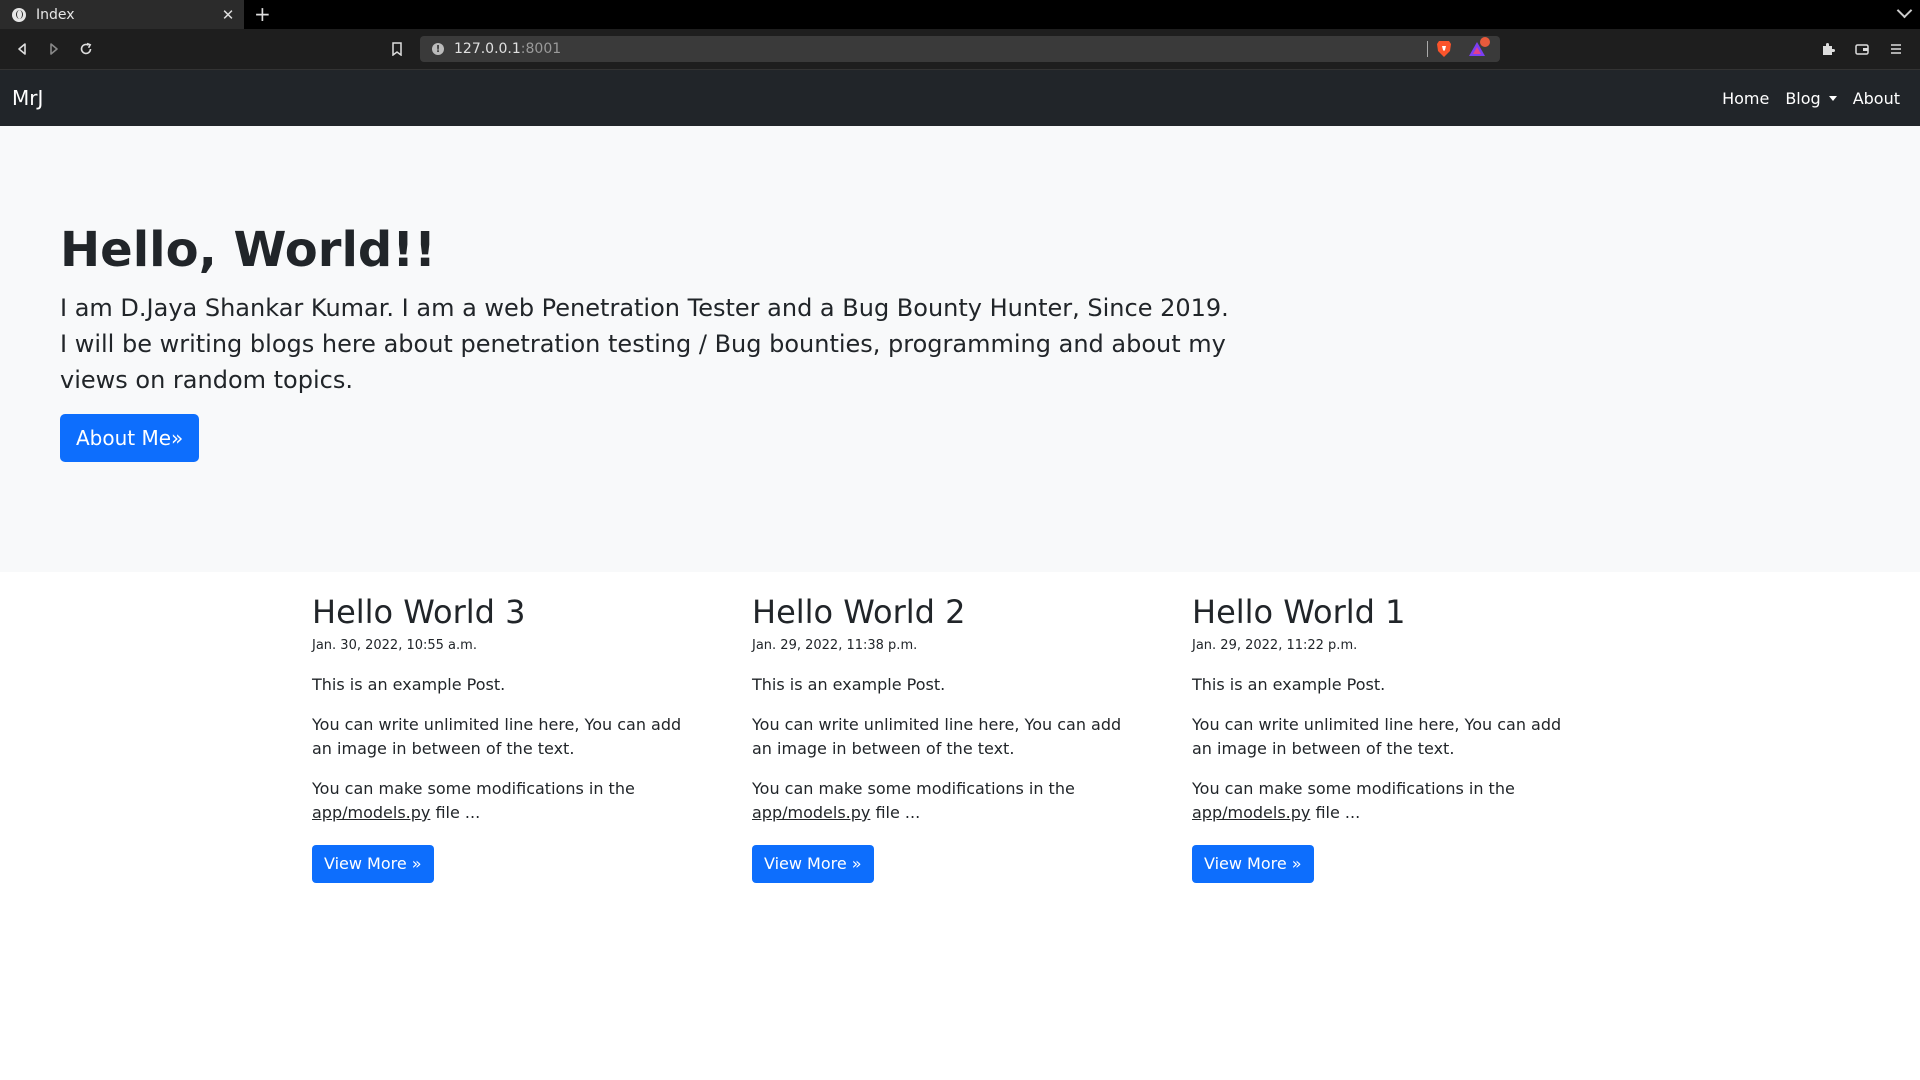 The width and height of the screenshot is (1920, 1080). I want to click on bookmark-icon, so click(397, 49).